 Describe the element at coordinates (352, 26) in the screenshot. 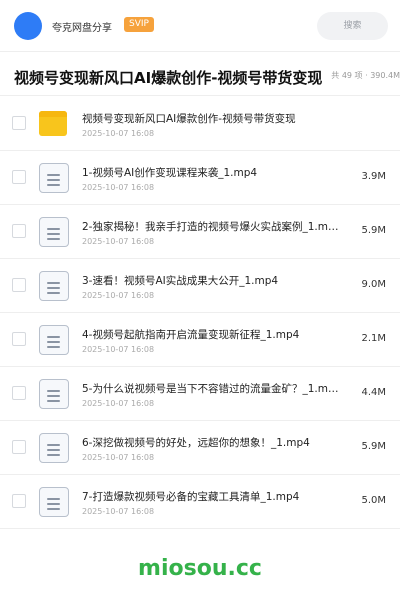

I see `search-input: 搜索` at that location.